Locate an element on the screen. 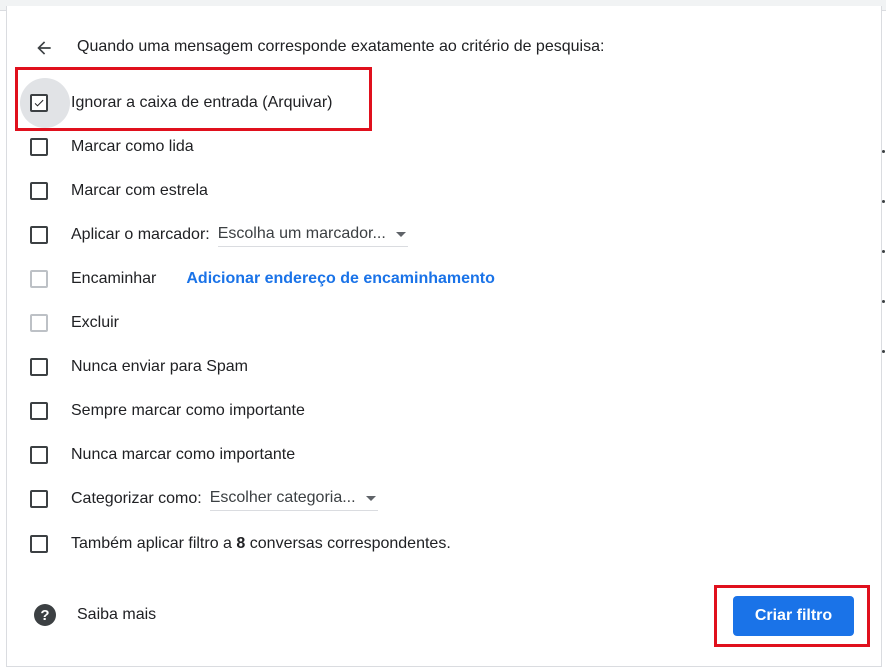  delete-label: Excluir is located at coordinates (95, 322).